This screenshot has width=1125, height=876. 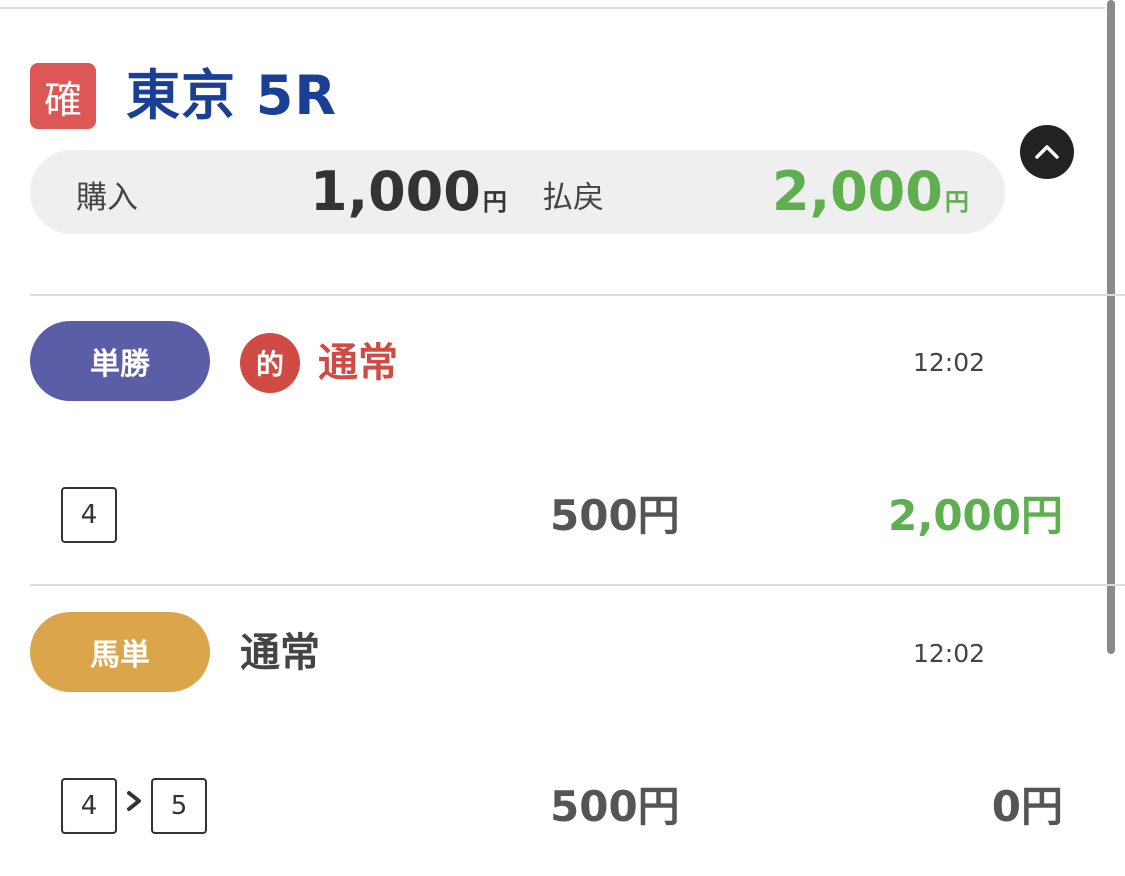 I want to click on payout-amount: 0円, so click(x=1027, y=806).